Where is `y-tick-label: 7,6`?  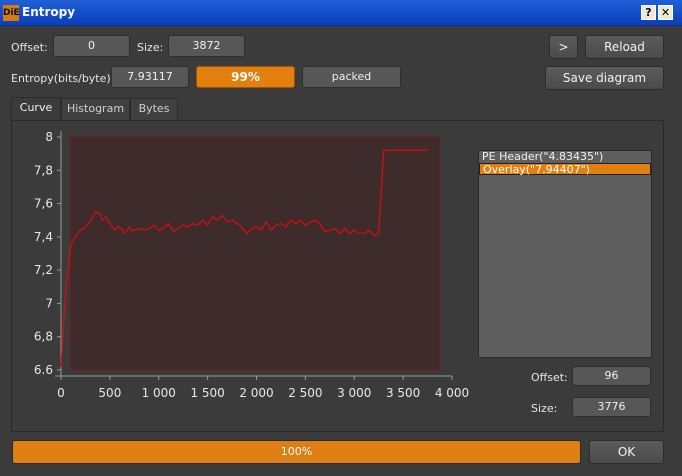
y-tick-label: 7,6 is located at coordinates (43, 204).